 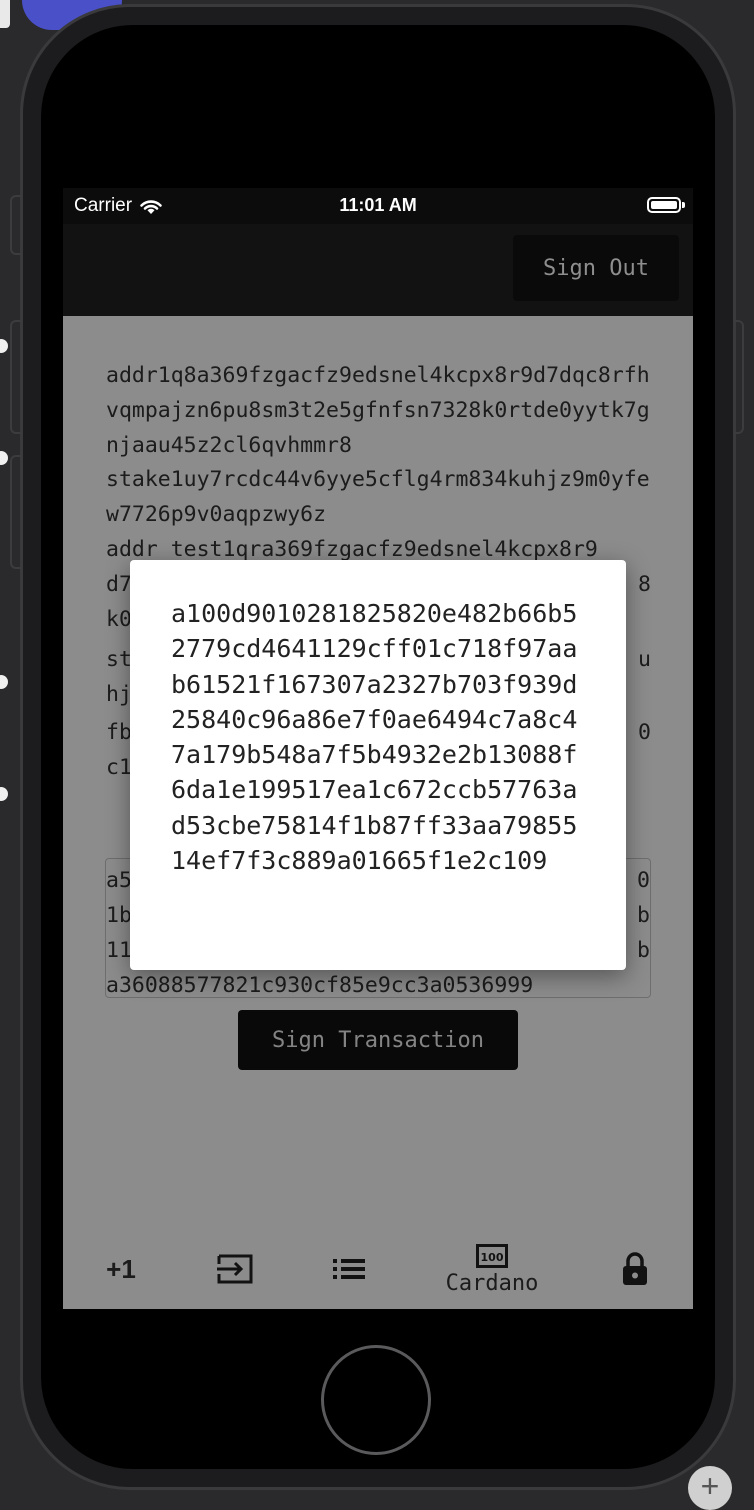 What do you see at coordinates (16, 225) in the screenshot?
I see `mute-switch` at bounding box center [16, 225].